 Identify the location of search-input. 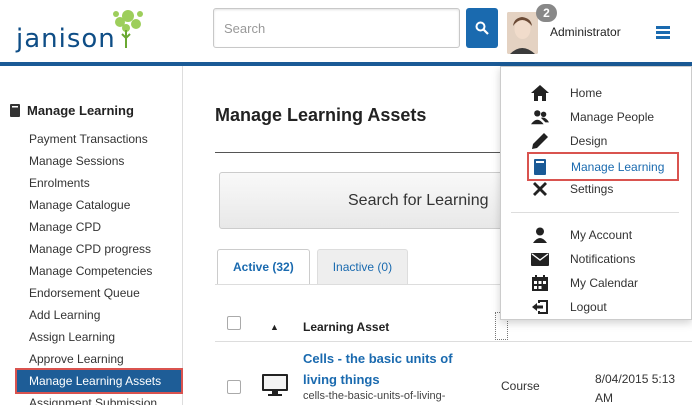
(336, 28).